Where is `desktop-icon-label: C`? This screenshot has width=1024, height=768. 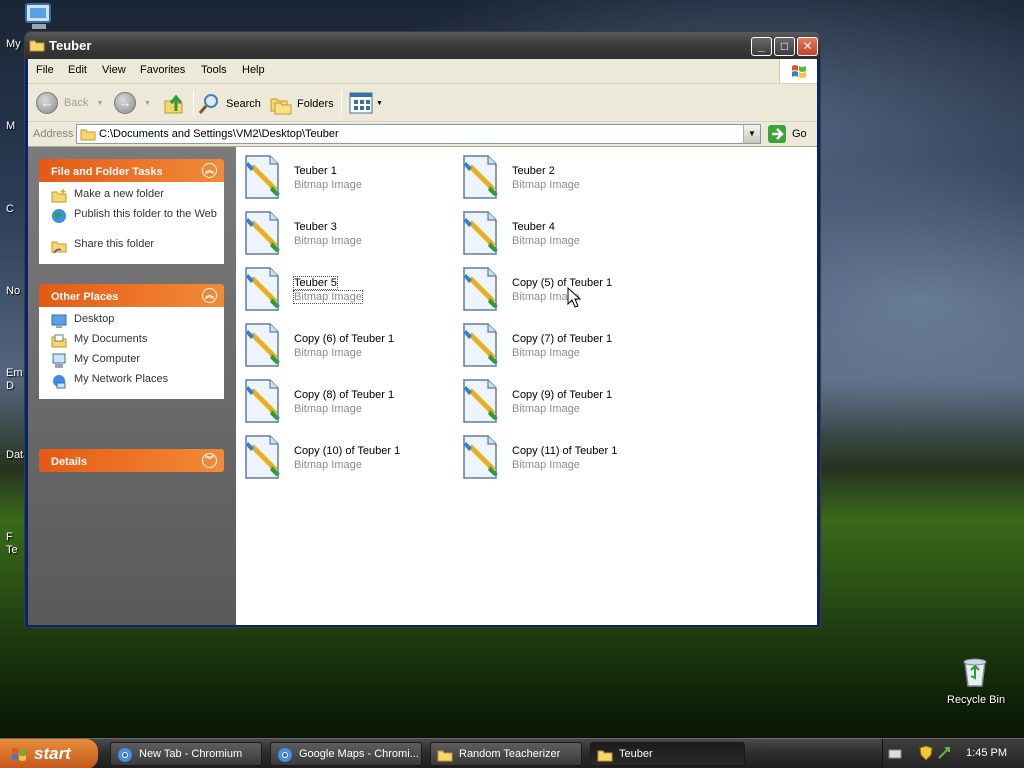
desktop-icon-label: C is located at coordinates (10, 209).